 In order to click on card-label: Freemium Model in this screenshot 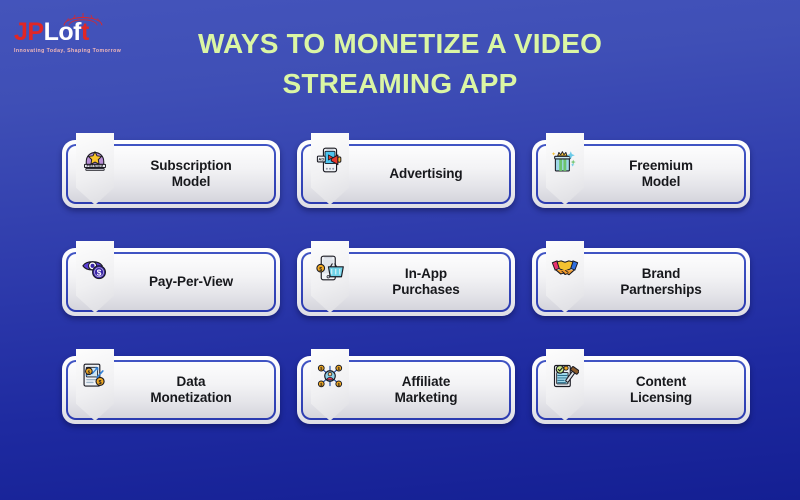, I will do `click(661, 173)`.